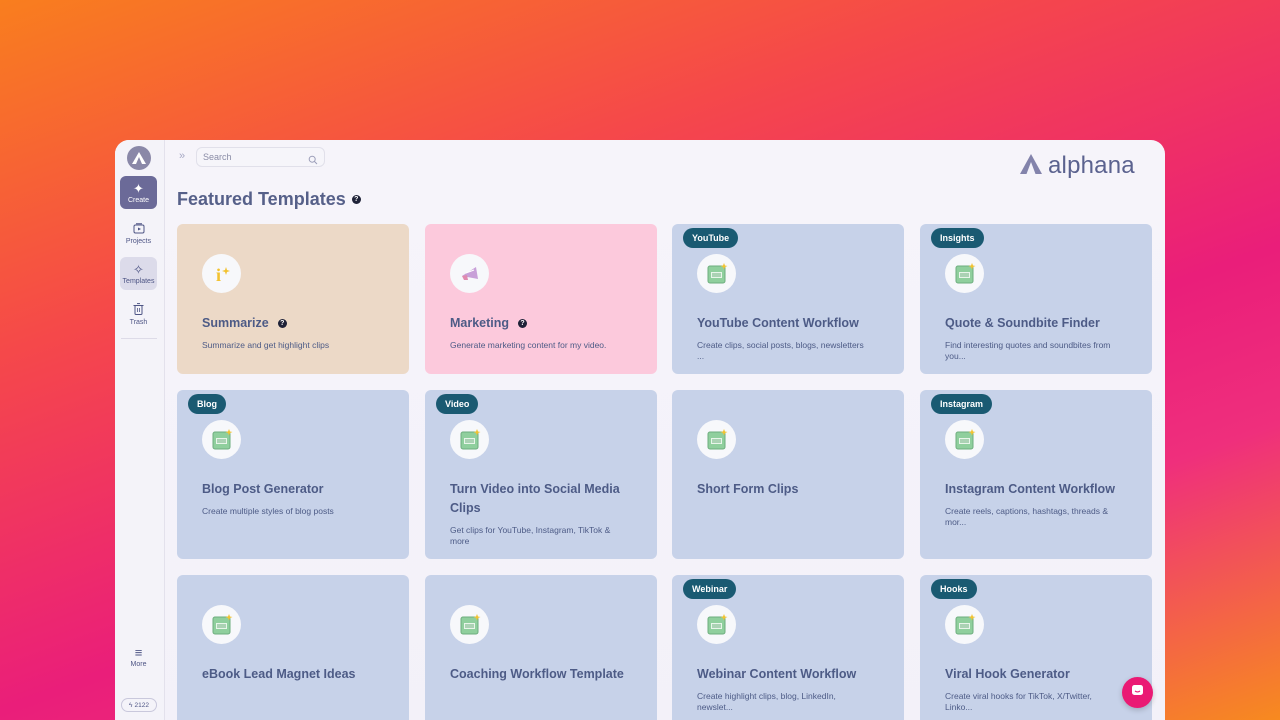 Image resolution: width=1280 pixels, height=720 pixels. Describe the element at coordinates (1031, 166) in the screenshot. I see `brand-triangle-icon` at that location.